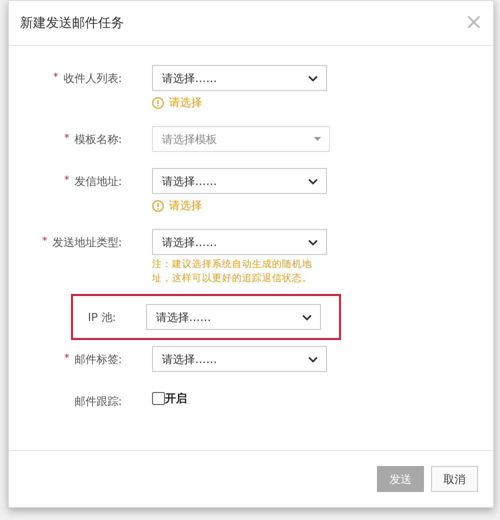  I want to click on caret-icon, so click(317, 139).